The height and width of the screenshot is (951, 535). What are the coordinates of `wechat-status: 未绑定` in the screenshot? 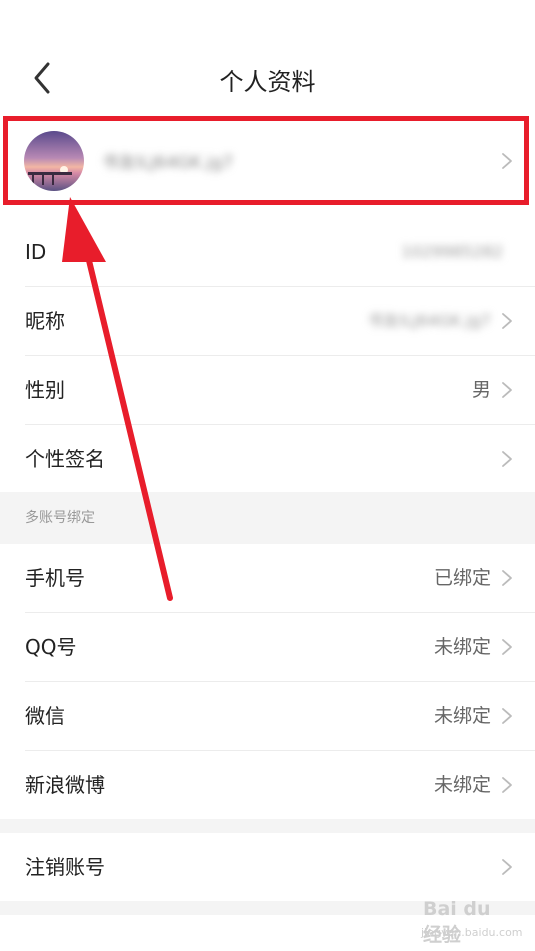 It's located at (462, 716).